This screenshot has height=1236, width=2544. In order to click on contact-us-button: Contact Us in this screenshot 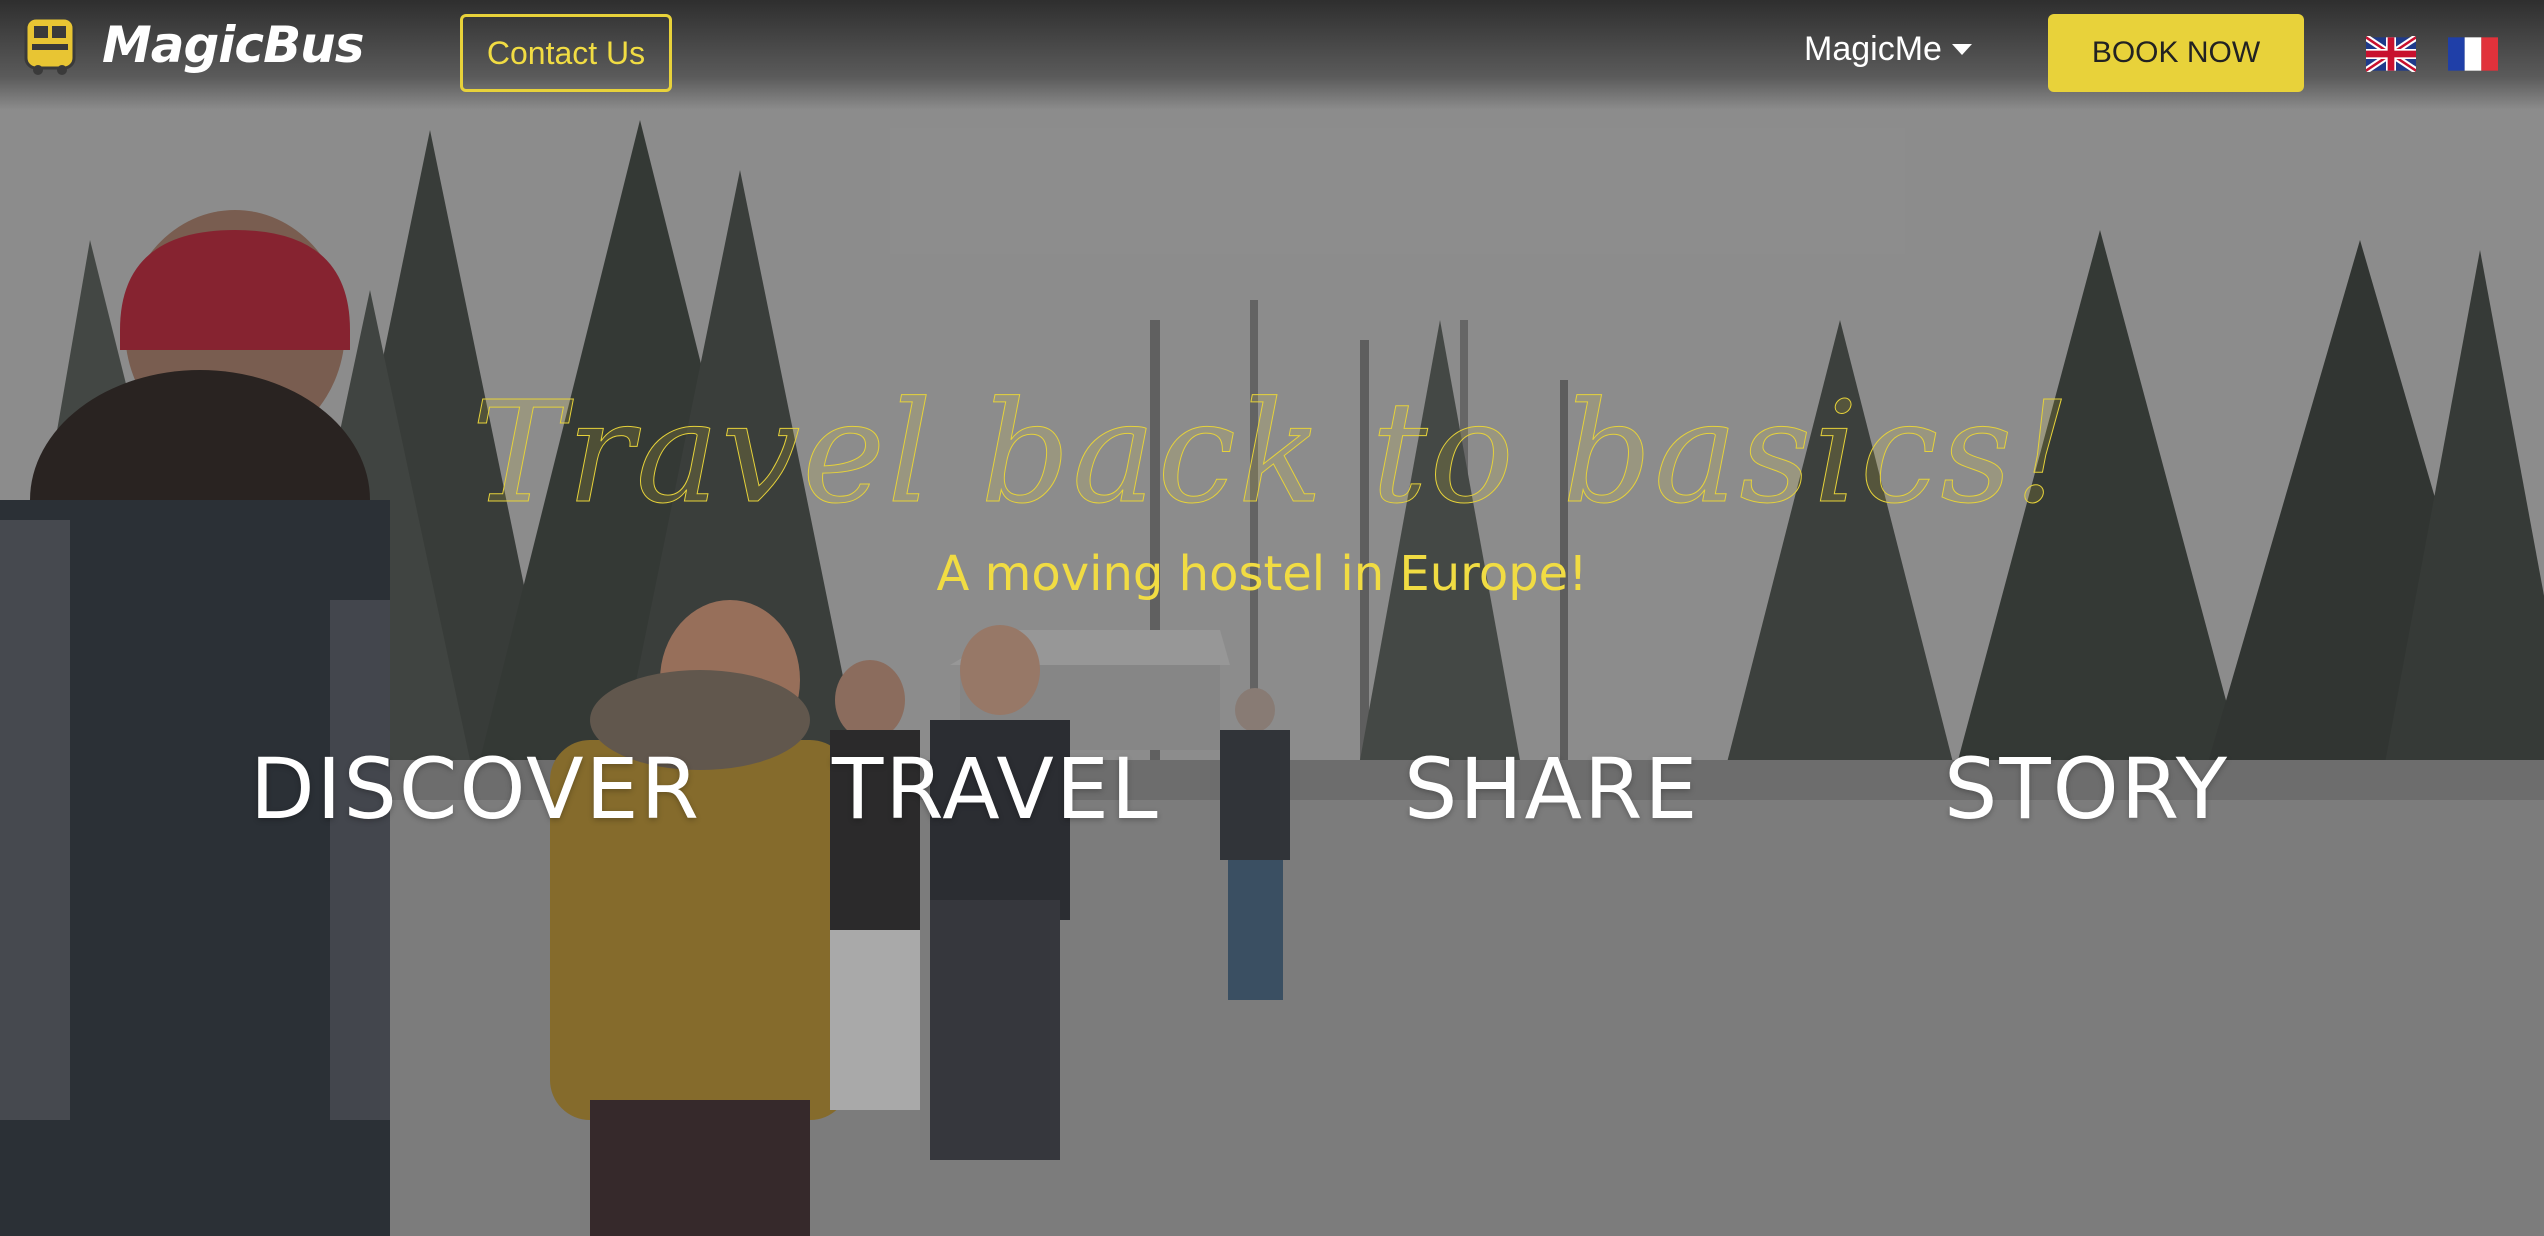, I will do `click(566, 53)`.